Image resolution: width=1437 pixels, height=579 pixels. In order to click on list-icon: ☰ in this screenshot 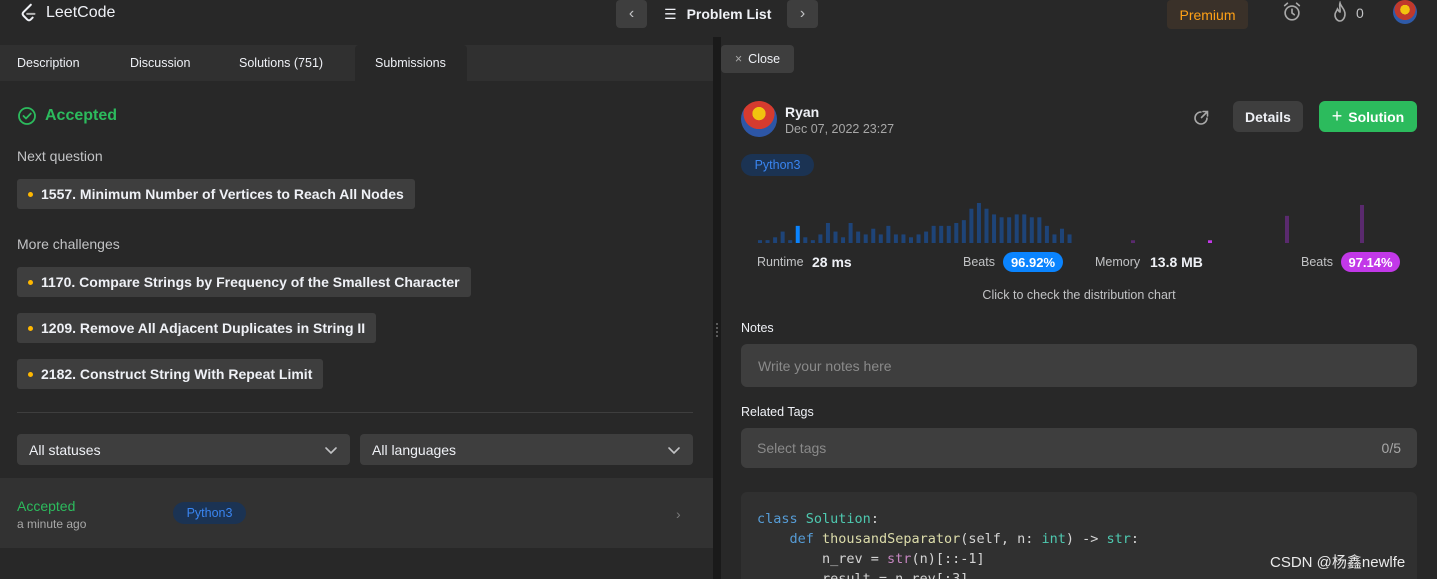, I will do `click(670, 13)`.